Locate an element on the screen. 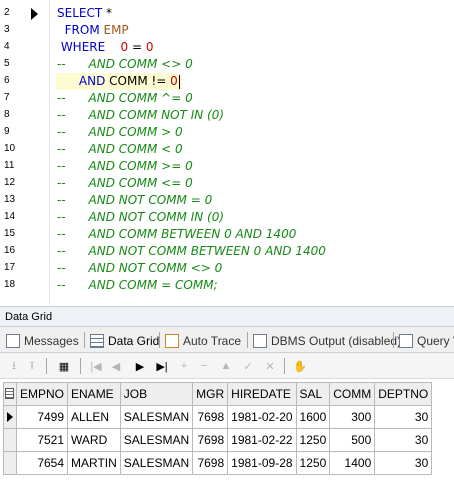 This screenshot has width=454, height=481. table-row: 7521 WARD SALESMAN 7698 1981-02-22 1250 500 30 is located at coordinates (218, 440).